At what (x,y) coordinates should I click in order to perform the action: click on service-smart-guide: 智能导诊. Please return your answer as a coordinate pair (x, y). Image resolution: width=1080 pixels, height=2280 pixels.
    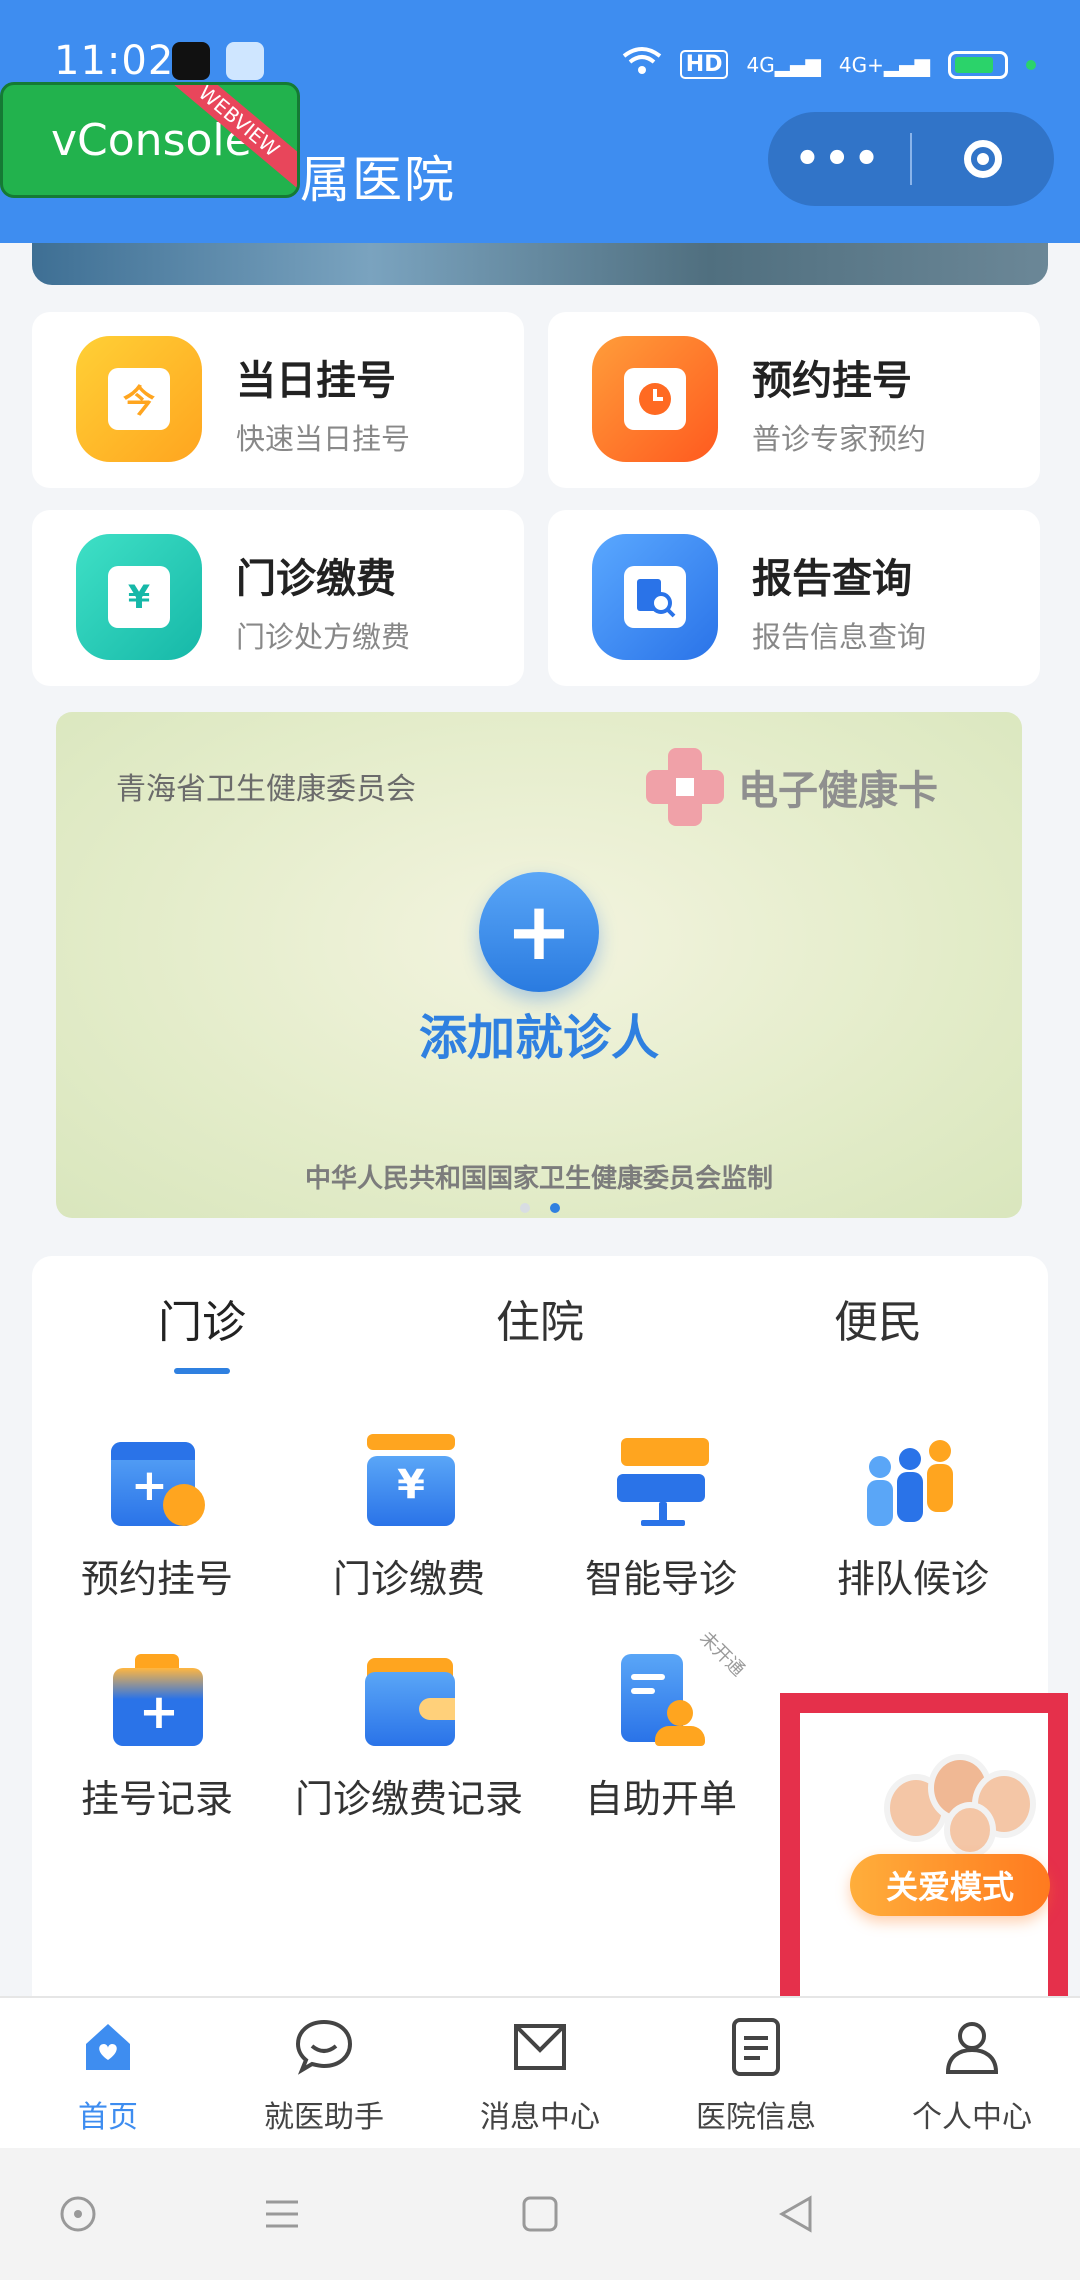
    Looking at the image, I should click on (661, 1518).